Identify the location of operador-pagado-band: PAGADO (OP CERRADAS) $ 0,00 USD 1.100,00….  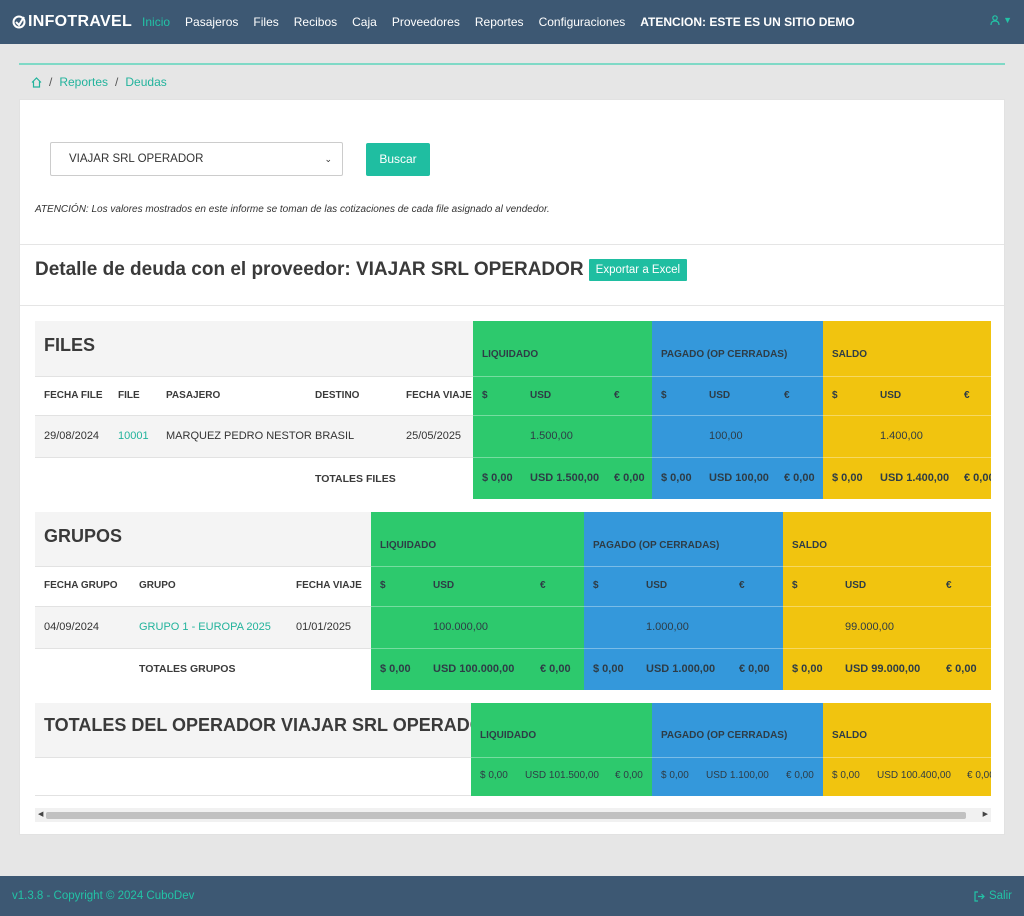
(737, 749).